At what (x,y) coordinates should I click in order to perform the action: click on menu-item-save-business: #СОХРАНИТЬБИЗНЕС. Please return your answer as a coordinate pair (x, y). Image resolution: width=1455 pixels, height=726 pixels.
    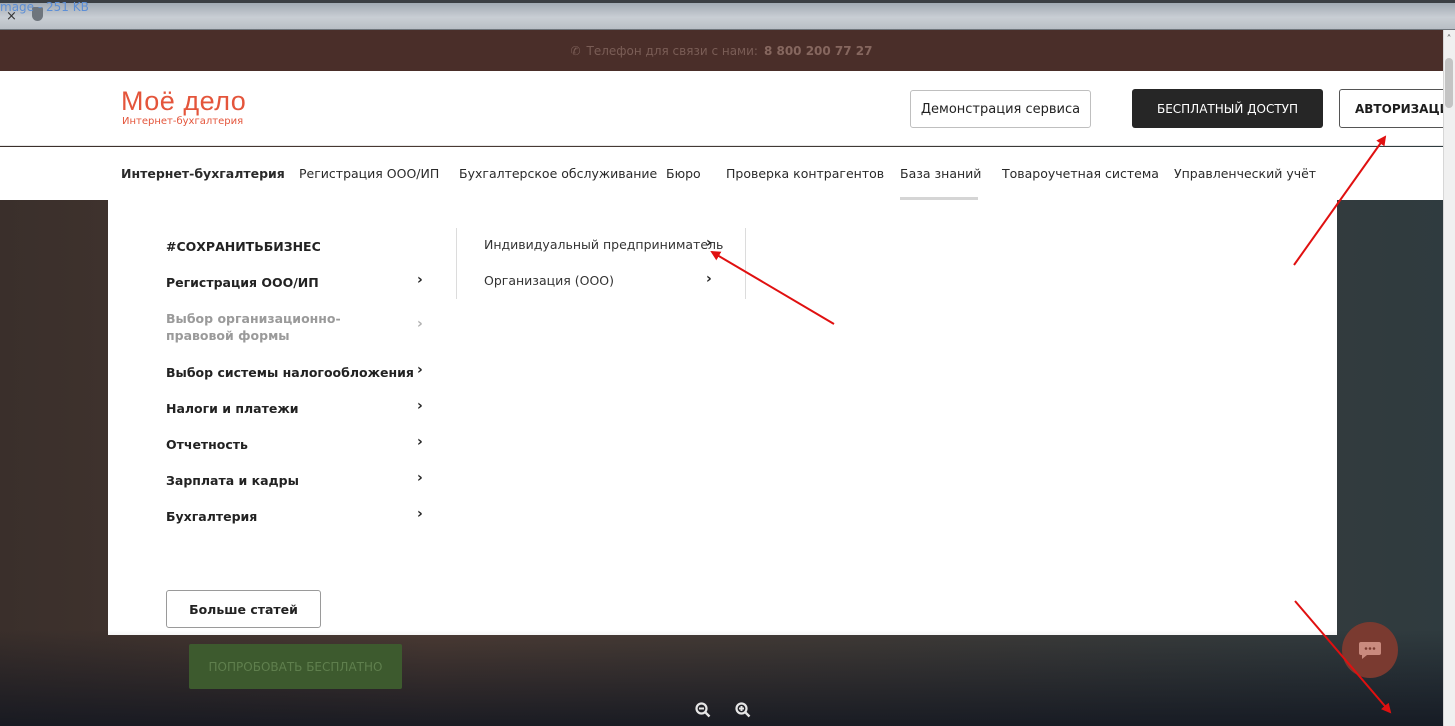
    Looking at the image, I should click on (283, 246).